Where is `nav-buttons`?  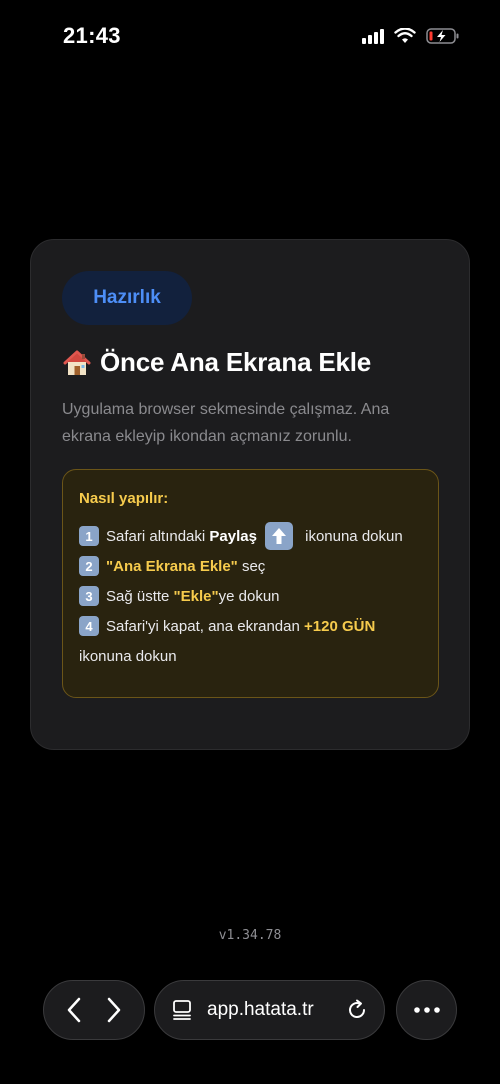 nav-buttons is located at coordinates (94, 1010).